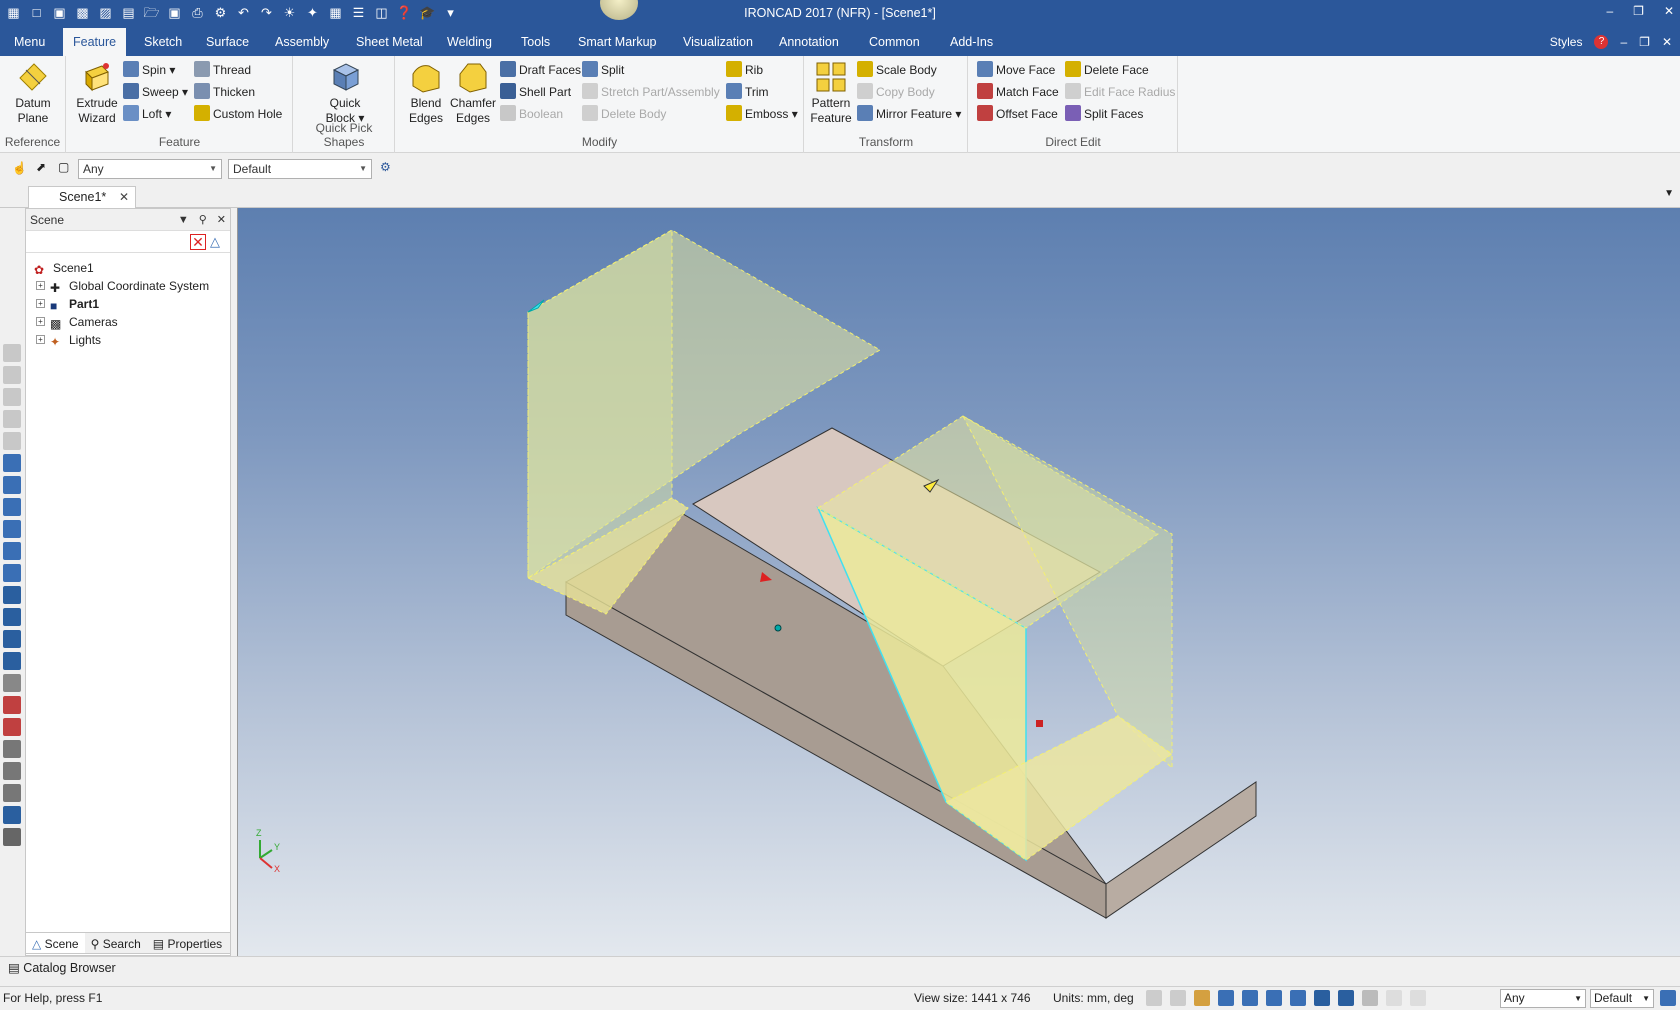 Image resolution: width=1680 pixels, height=1010 pixels. What do you see at coordinates (896, 92) in the screenshot?
I see `copy-body-button: Copy Body` at bounding box center [896, 92].